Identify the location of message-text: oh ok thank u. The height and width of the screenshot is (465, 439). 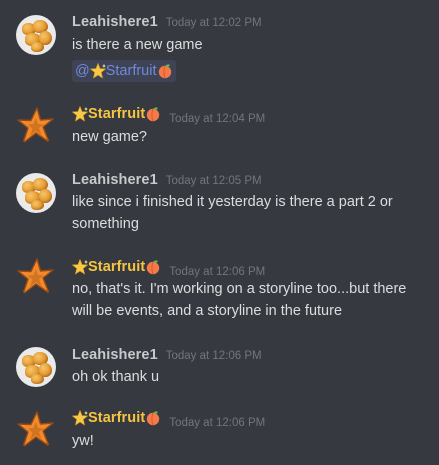
(116, 377).